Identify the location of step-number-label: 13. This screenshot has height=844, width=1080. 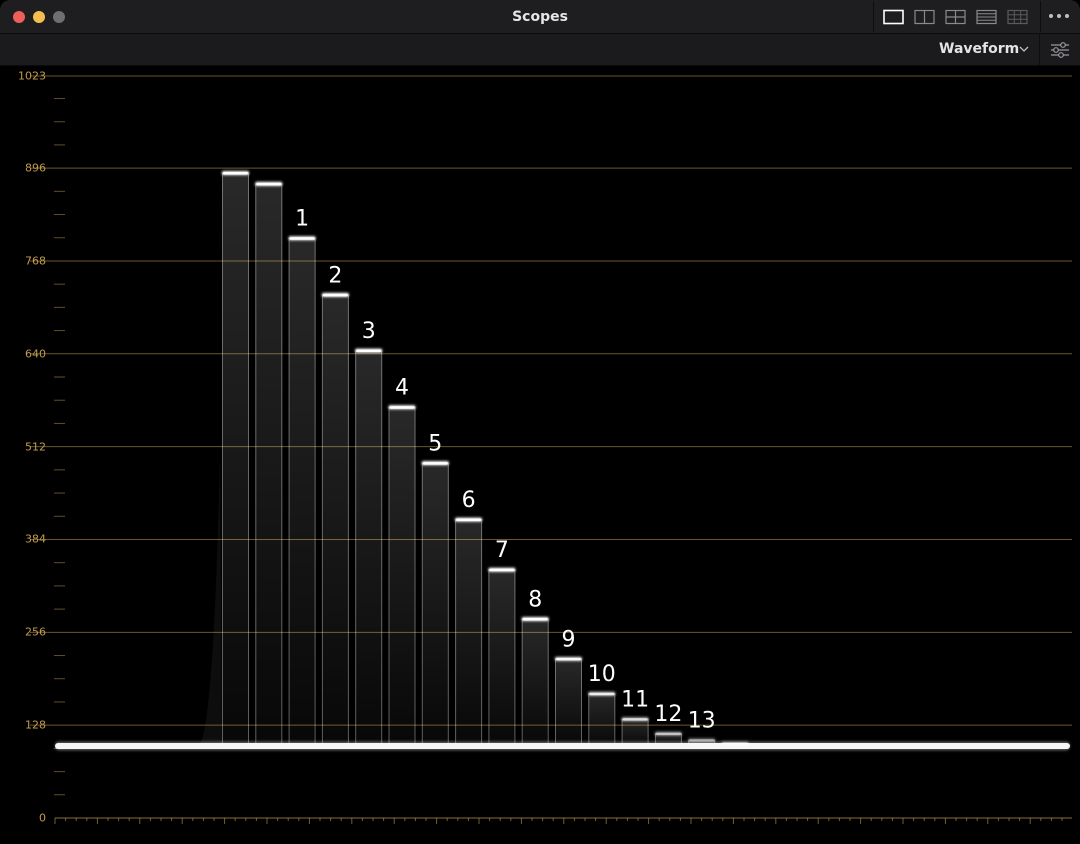
(702, 721).